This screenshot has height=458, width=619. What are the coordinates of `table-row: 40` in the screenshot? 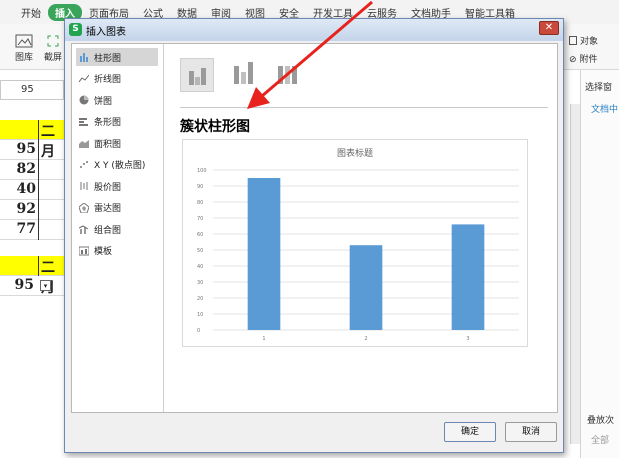 It's located at (32, 190).